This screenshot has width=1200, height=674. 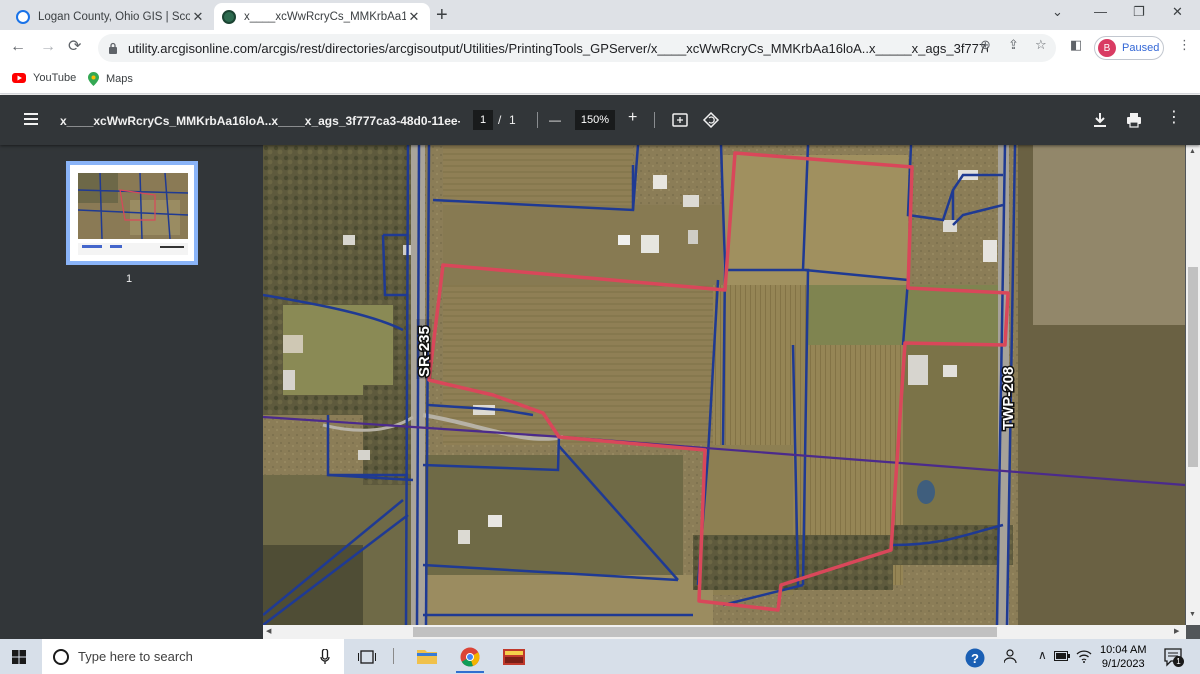 I want to click on vertical-scroll-thumb, so click(x=1193, y=367).